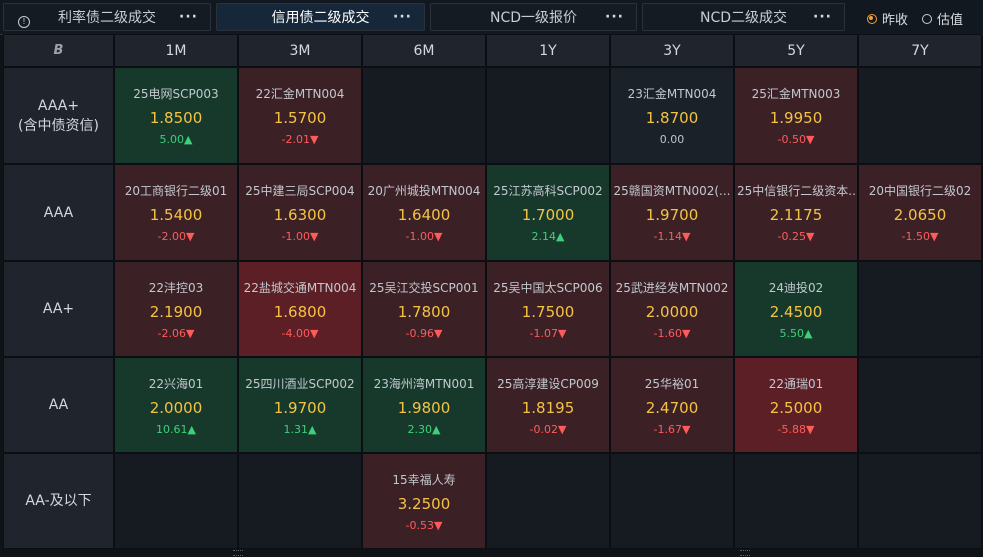 The image size is (983, 557). Describe the element at coordinates (796, 383) in the screenshot. I see `bond-name: 22通瑞01` at that location.